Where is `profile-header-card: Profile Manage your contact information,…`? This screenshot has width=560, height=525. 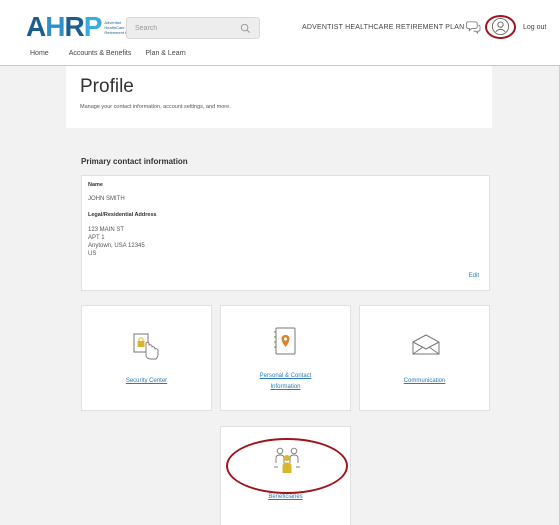 profile-header-card: Profile Manage your contact information,… is located at coordinates (279, 97).